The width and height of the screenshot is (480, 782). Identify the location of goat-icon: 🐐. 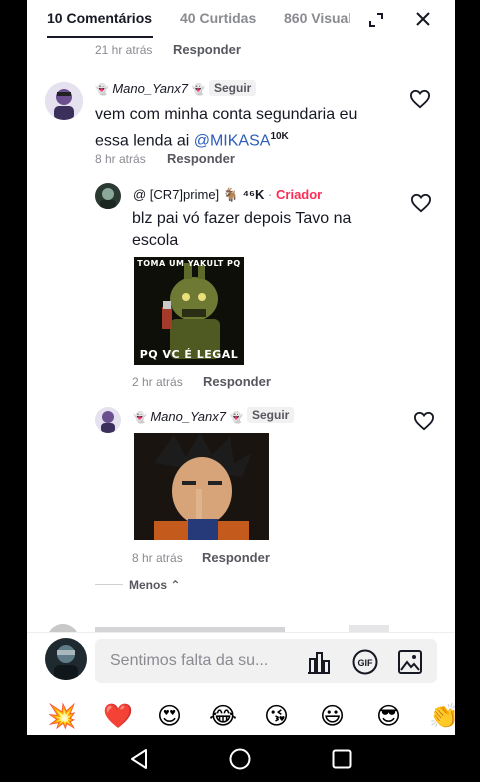
(230, 195).